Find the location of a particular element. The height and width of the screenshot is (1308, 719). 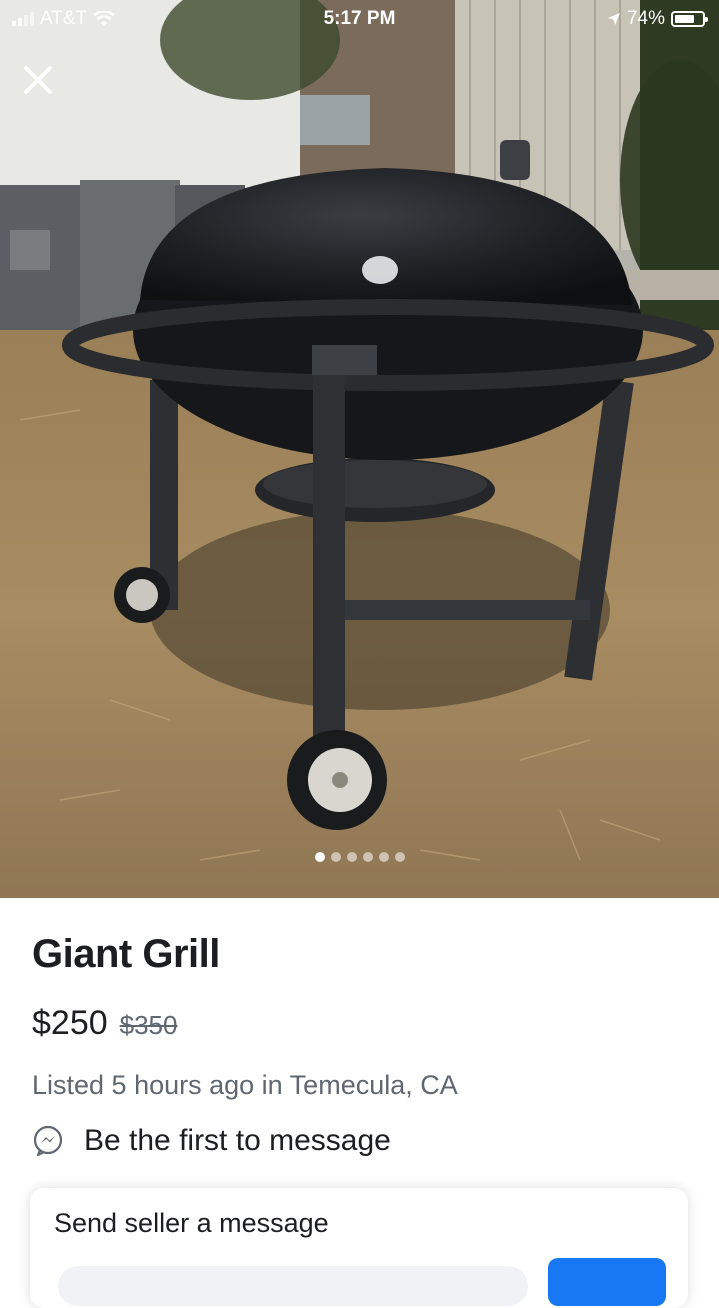

location-arrow-icon is located at coordinates (613, 19).